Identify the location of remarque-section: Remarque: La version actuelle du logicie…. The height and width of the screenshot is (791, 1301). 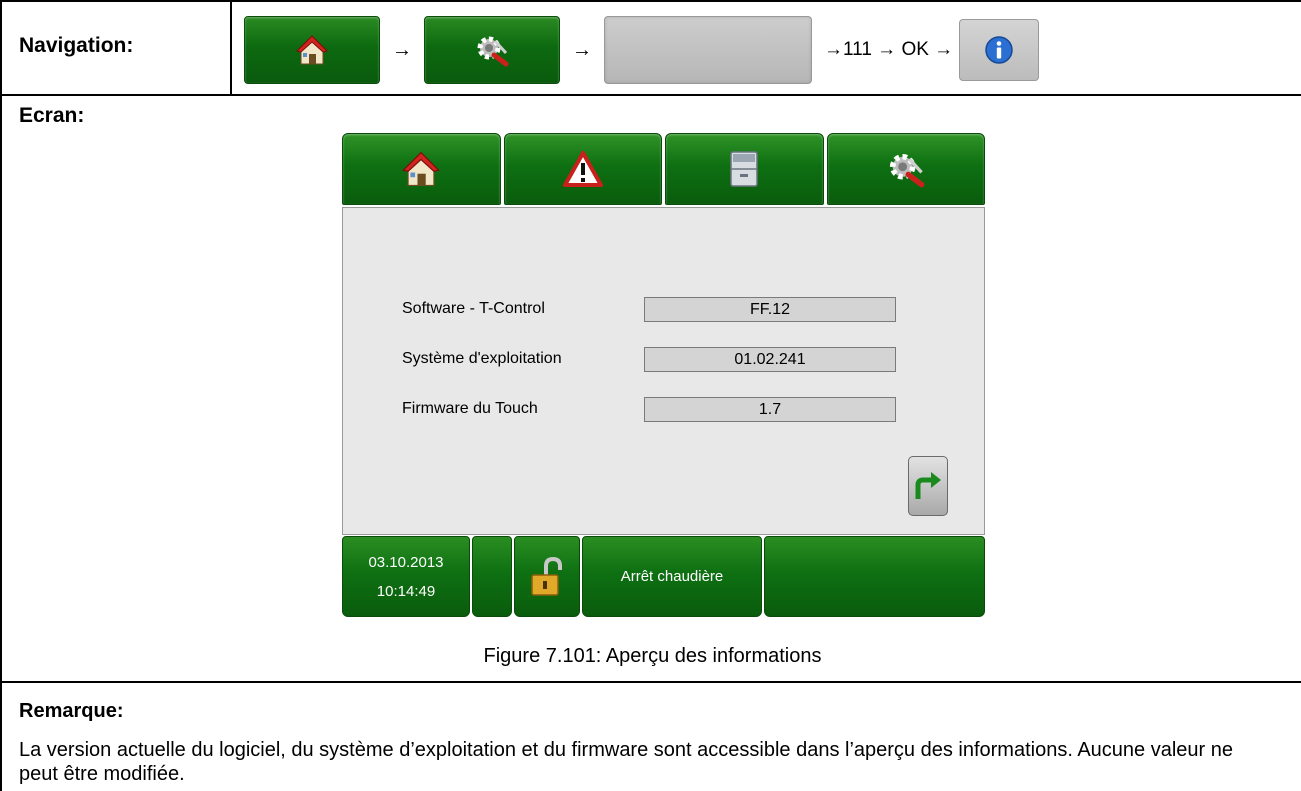
(651, 736).